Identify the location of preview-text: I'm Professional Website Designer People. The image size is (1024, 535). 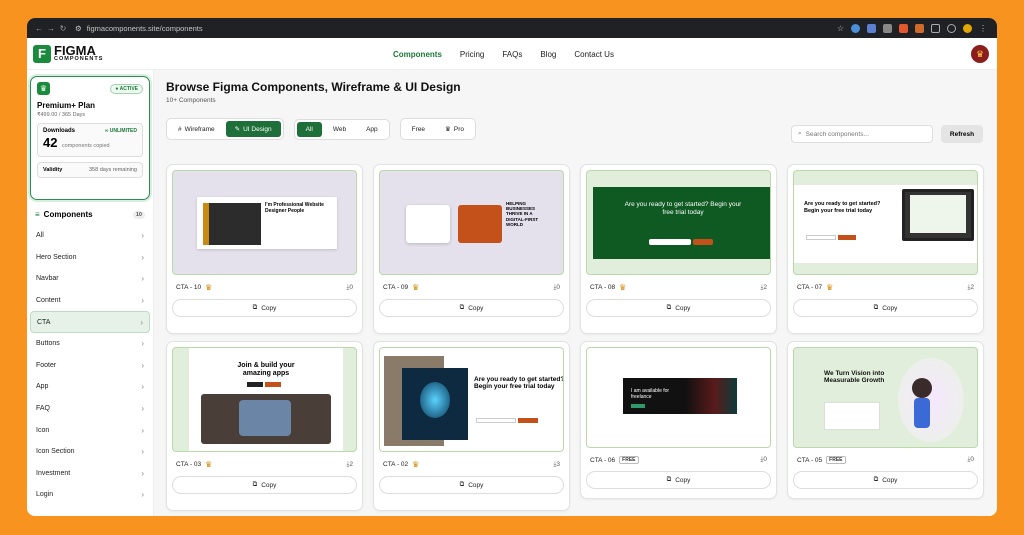
(294, 208).